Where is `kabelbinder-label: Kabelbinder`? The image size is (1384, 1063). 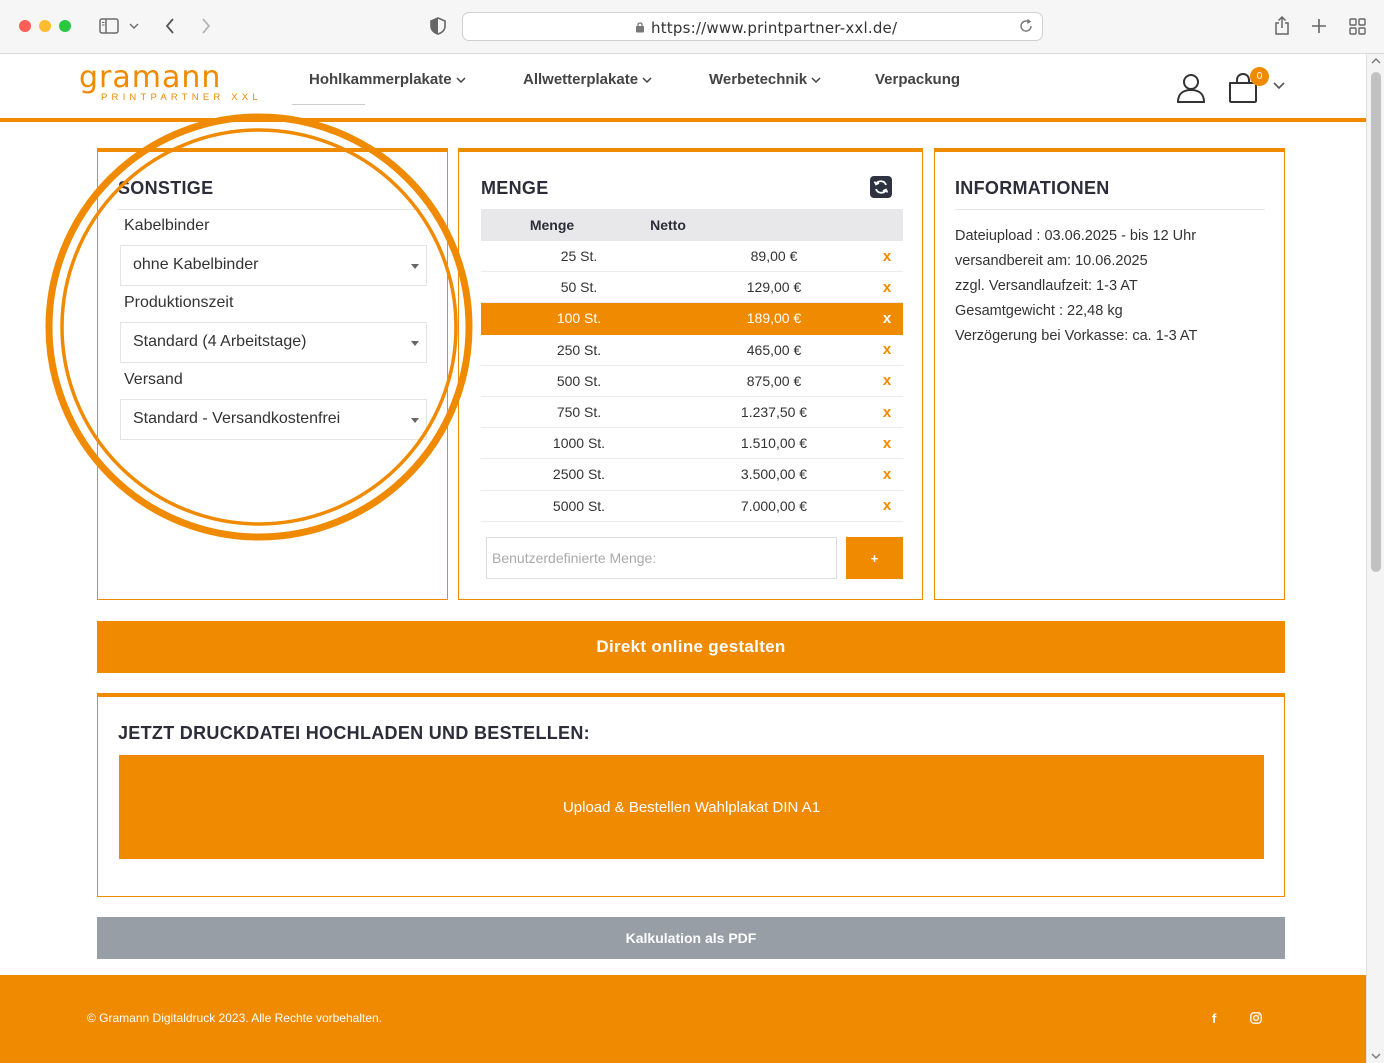
kabelbinder-label: Kabelbinder is located at coordinates (167, 225).